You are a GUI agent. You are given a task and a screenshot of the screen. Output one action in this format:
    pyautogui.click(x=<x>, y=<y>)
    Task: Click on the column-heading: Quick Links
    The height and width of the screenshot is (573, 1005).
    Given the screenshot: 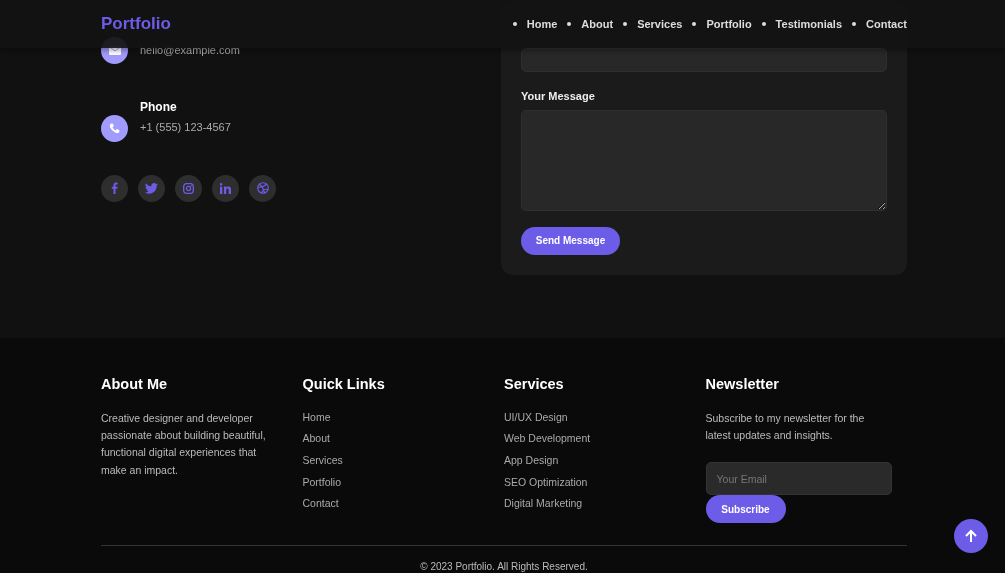 What is the action you would take?
    pyautogui.click(x=344, y=384)
    